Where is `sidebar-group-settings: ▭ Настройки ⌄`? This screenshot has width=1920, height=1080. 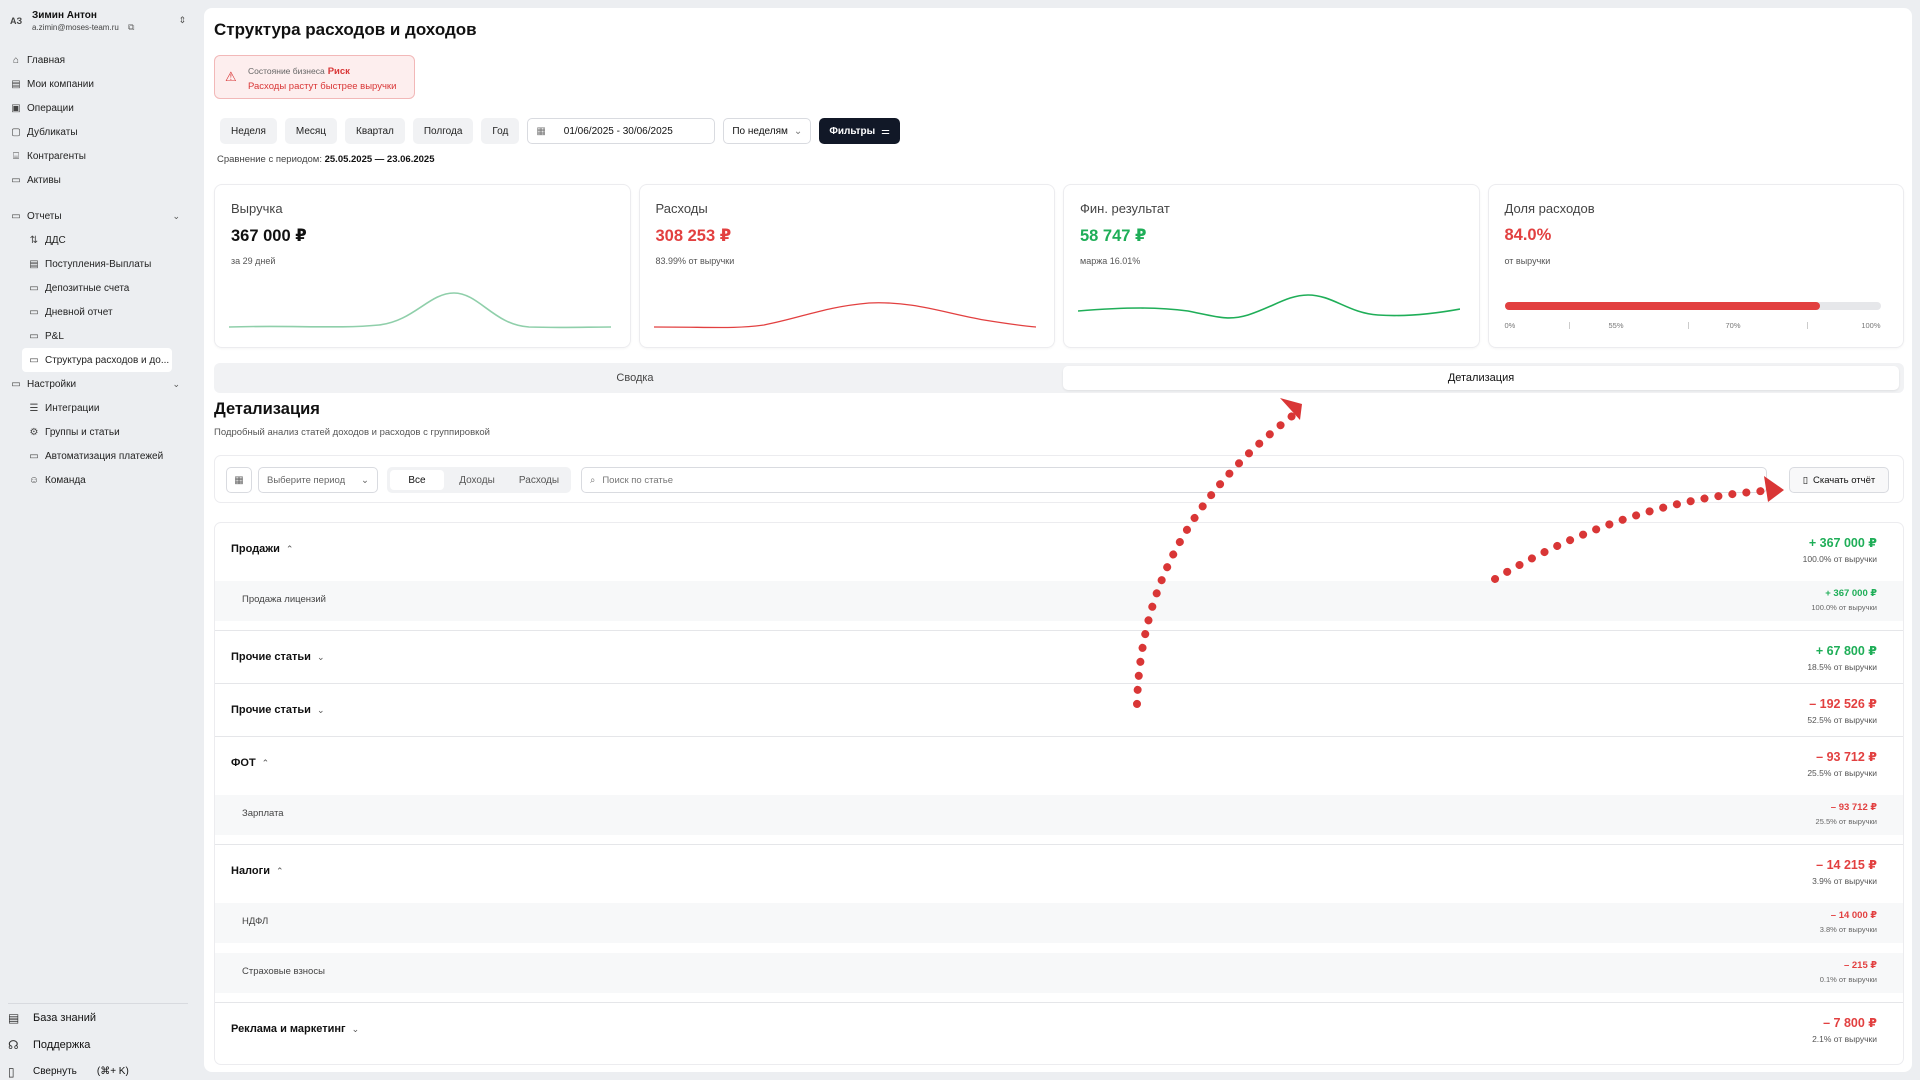 sidebar-group-settings: ▭ Настройки ⌄ is located at coordinates (96, 384).